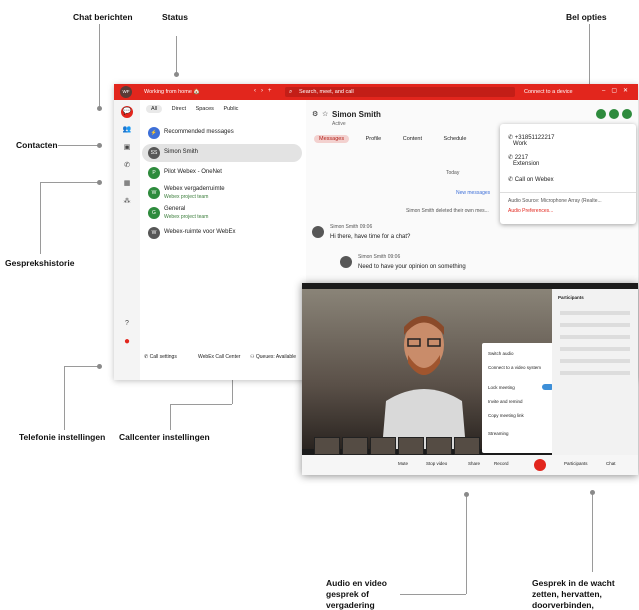 This screenshot has width=639, height=610. I want to click on mute-button: Mute, so click(403, 463).